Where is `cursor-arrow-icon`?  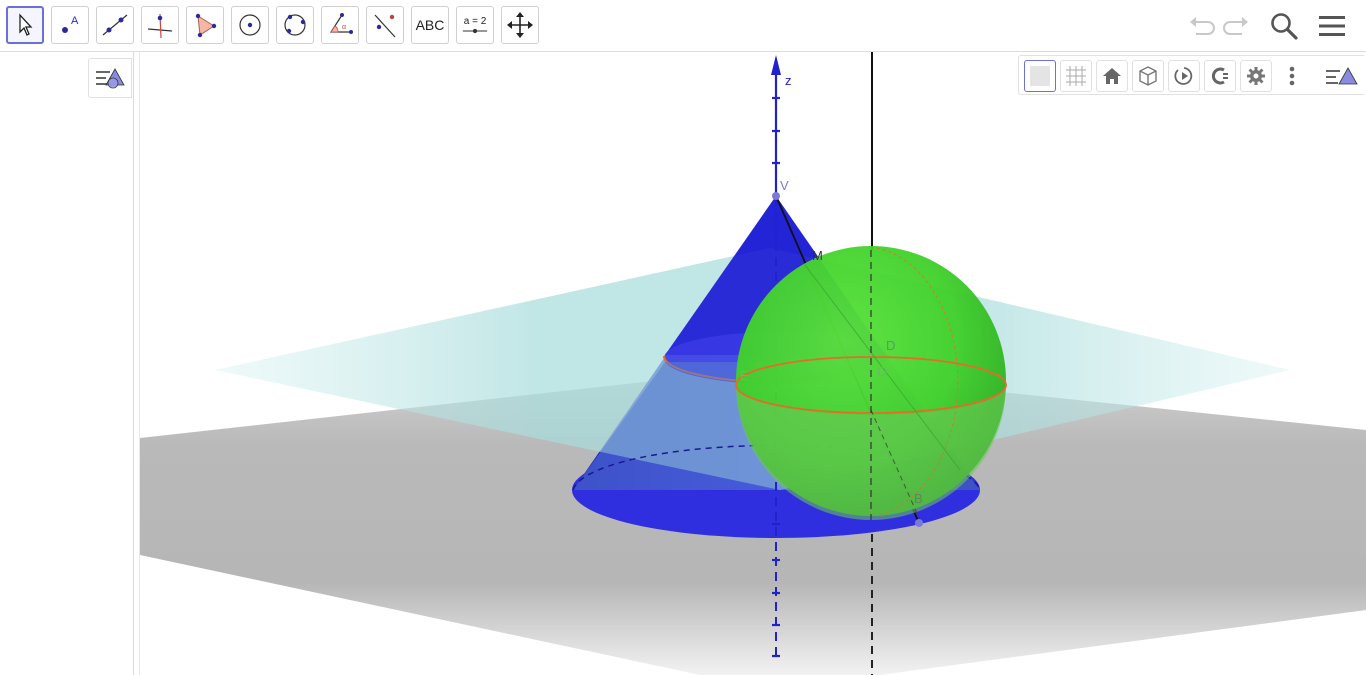
cursor-arrow-icon is located at coordinates (26, 24).